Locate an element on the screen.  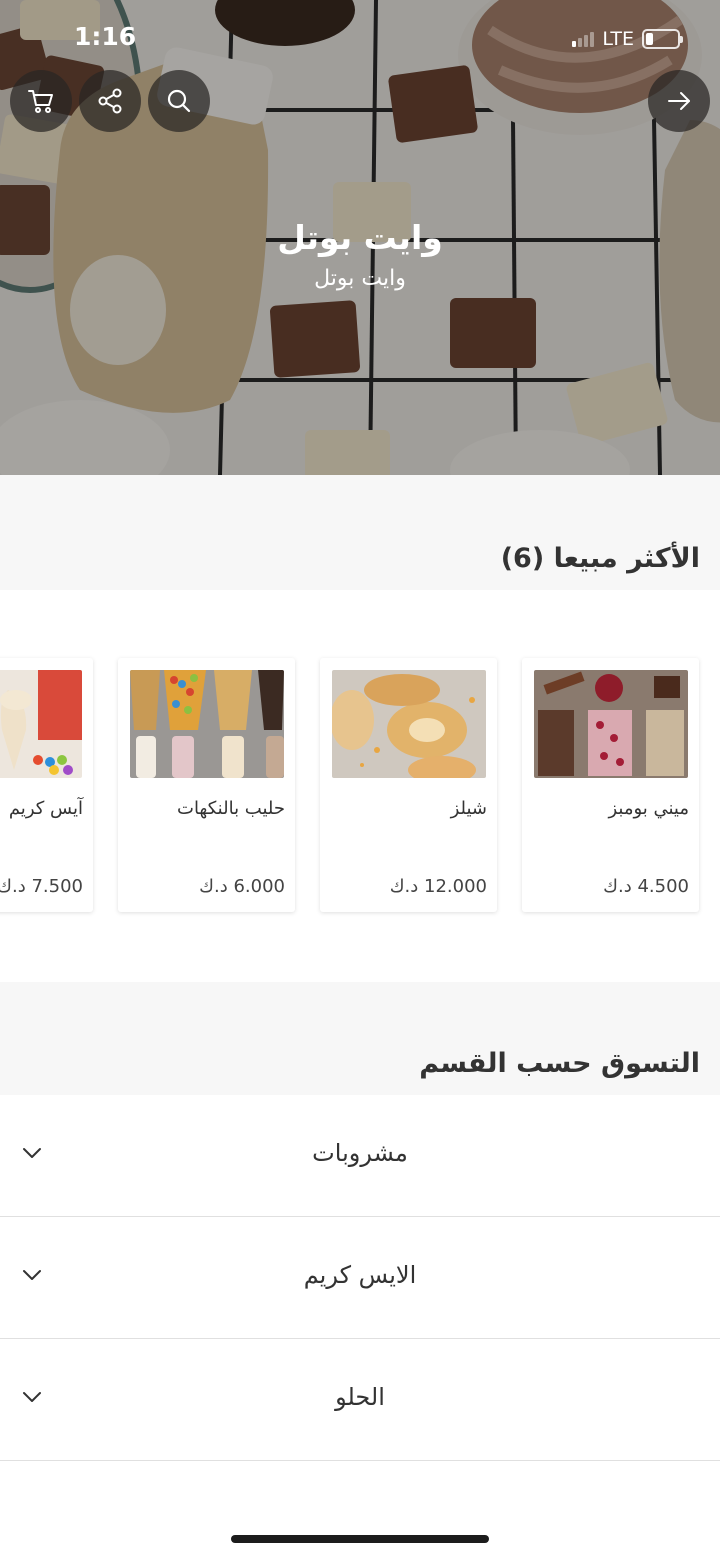
cart-button is located at coordinates (41, 101).